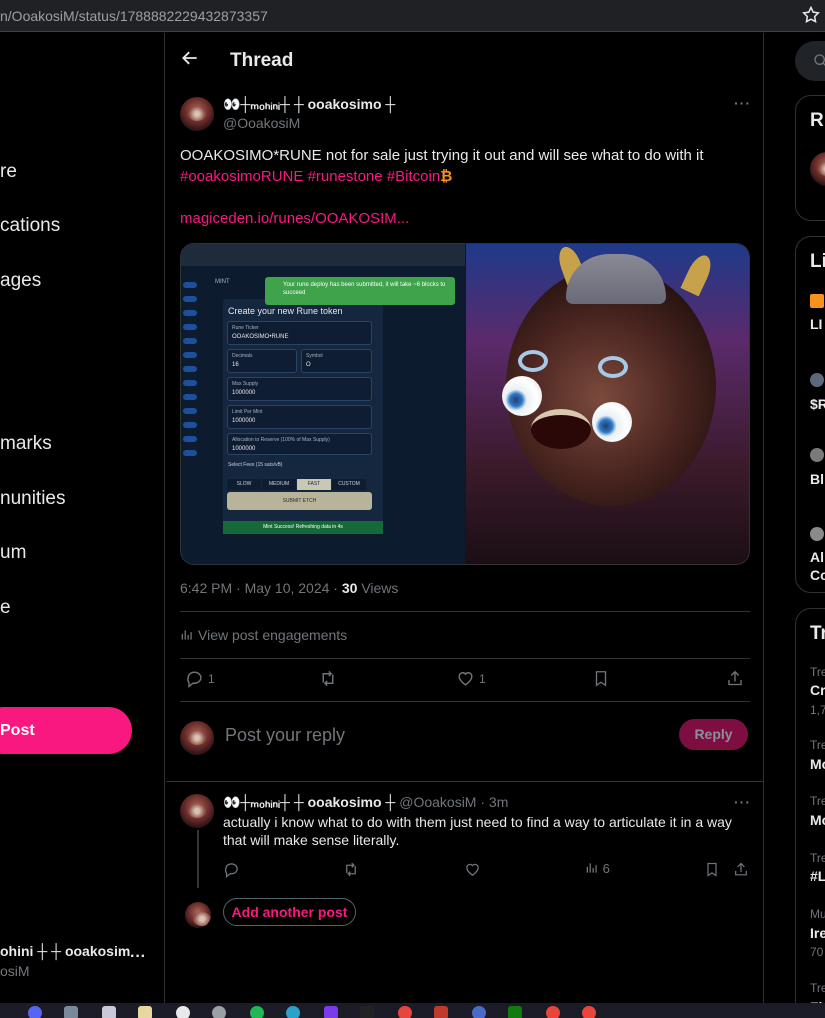 The width and height of the screenshot is (825, 1018). Describe the element at coordinates (35, 1012) in the screenshot. I see `discord-icon` at that location.